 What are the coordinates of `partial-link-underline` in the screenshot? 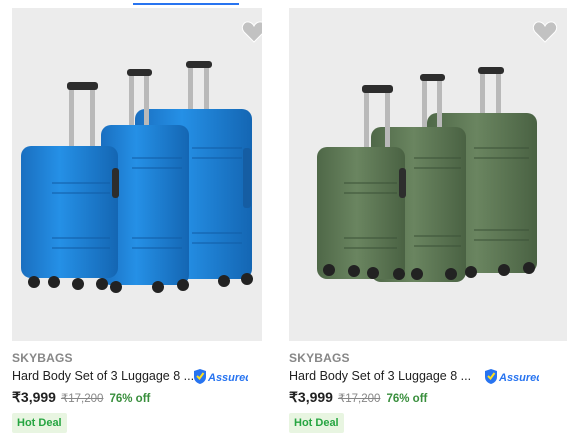 It's located at (186, 4).